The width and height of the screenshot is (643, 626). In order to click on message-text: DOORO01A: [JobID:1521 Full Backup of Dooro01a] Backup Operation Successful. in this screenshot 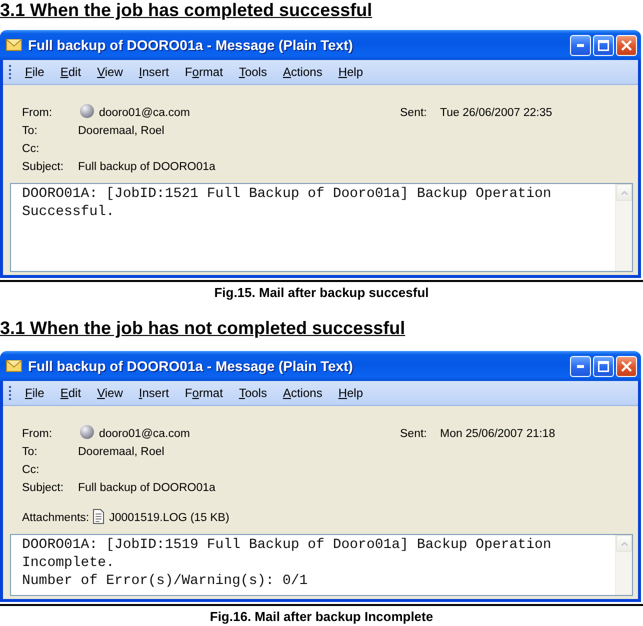, I will do `click(287, 203)`.